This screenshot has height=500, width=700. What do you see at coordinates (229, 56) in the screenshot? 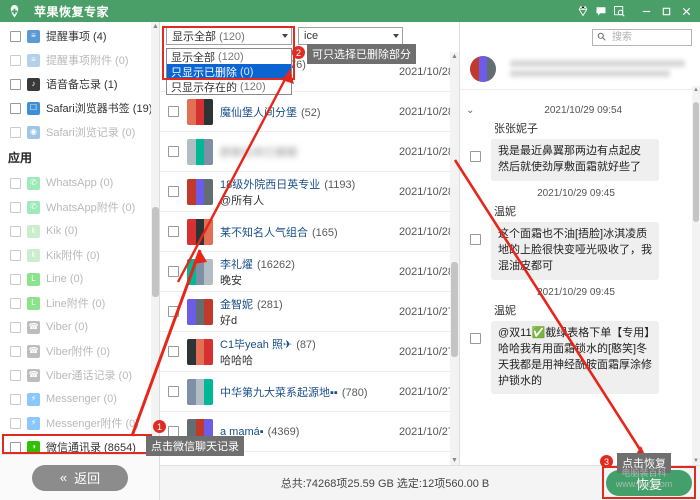
I see `status-filter-option: 显示全部 (120)` at bounding box center [229, 56].